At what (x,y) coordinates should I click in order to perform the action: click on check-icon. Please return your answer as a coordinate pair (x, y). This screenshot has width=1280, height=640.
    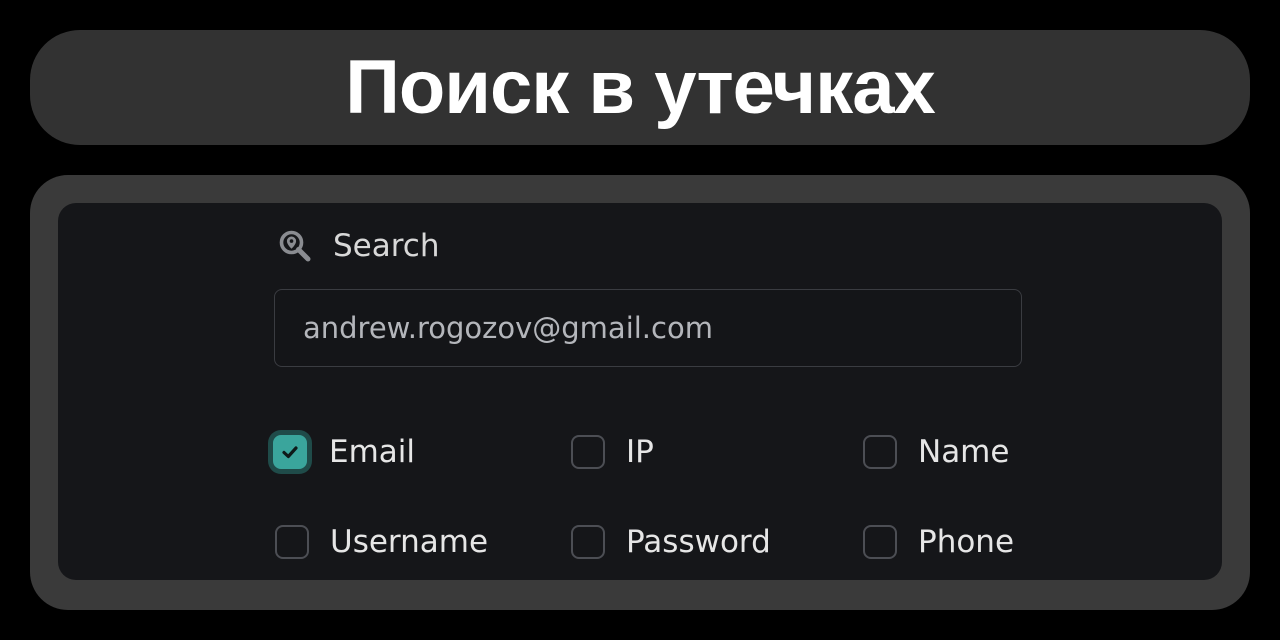
    Looking at the image, I should click on (290, 452).